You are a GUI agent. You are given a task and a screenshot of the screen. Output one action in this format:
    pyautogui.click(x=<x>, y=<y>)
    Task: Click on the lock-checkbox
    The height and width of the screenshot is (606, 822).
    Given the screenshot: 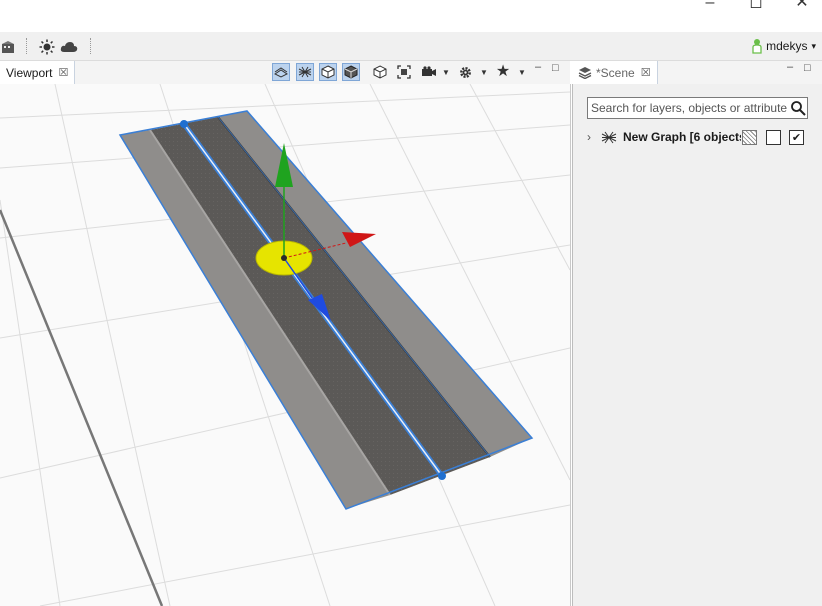 What is the action you would take?
    pyautogui.click(x=773, y=137)
    